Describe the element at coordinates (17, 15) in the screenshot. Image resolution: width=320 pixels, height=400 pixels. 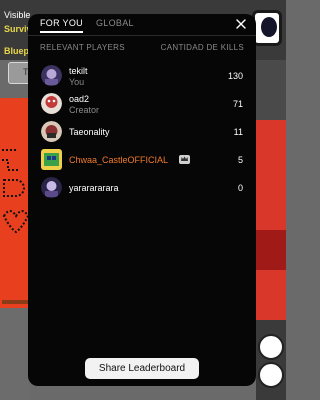
I see `bg-visible-text: Visible` at that location.